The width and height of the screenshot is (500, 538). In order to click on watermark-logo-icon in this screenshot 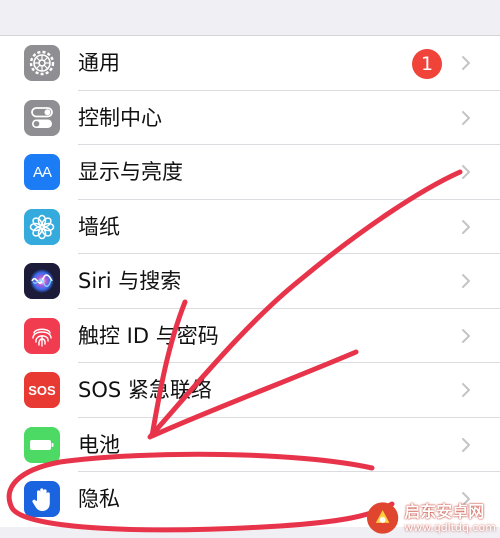, I will do `click(382, 518)`.